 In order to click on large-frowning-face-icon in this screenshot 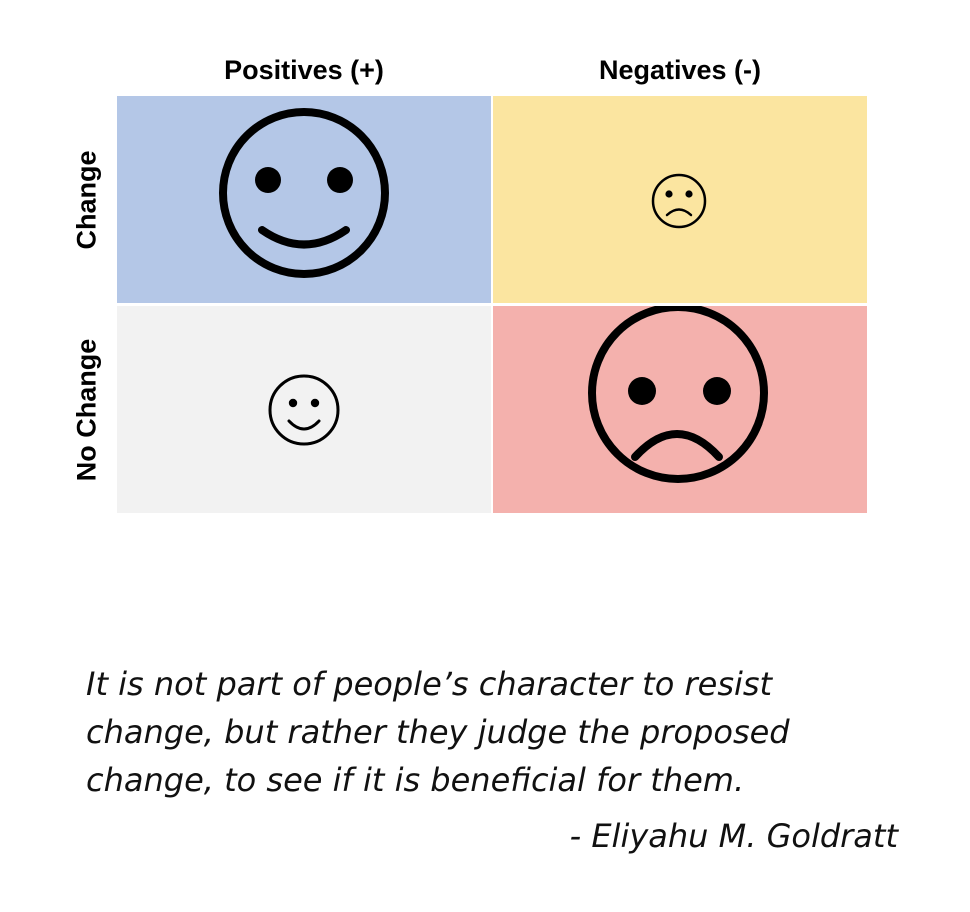, I will do `click(678, 394)`.